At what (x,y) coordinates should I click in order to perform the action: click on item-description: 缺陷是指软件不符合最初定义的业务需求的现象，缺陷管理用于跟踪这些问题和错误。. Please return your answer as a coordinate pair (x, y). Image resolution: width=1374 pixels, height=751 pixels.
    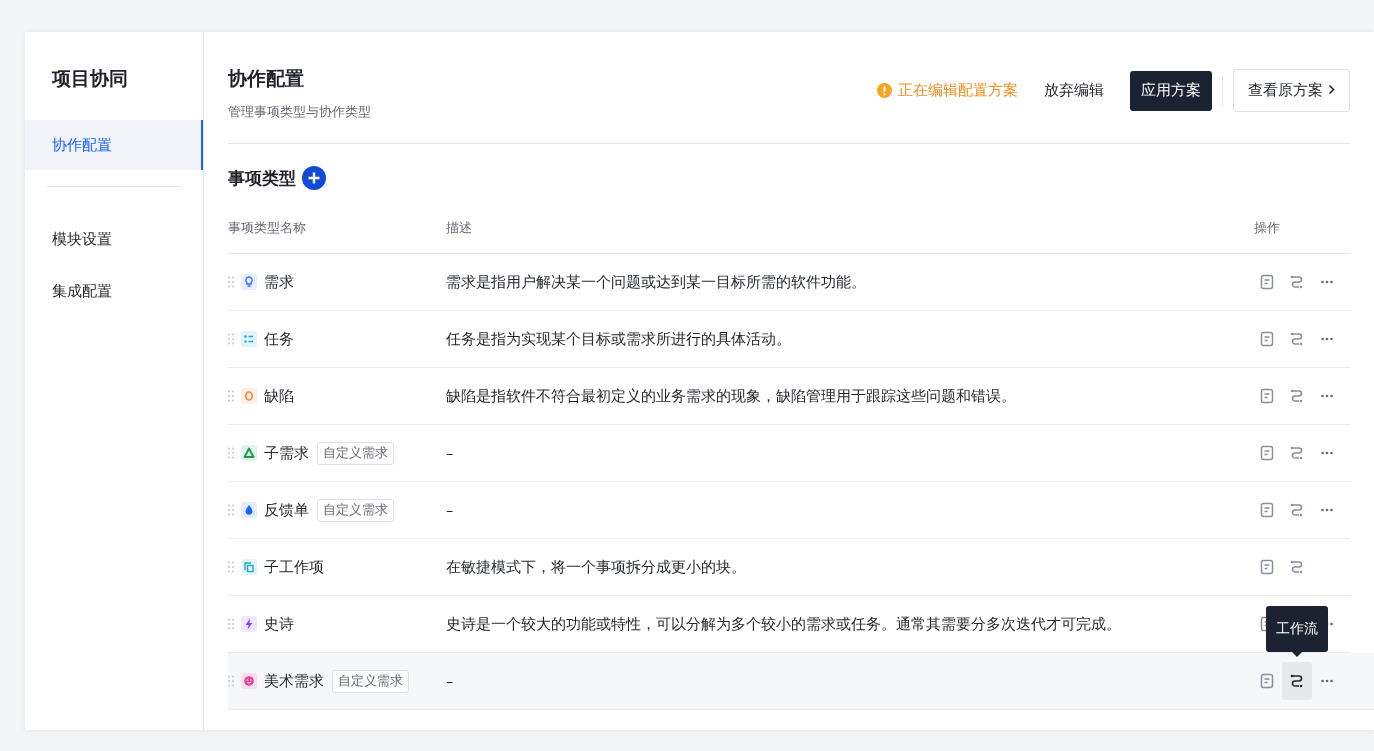
    Looking at the image, I should click on (731, 396).